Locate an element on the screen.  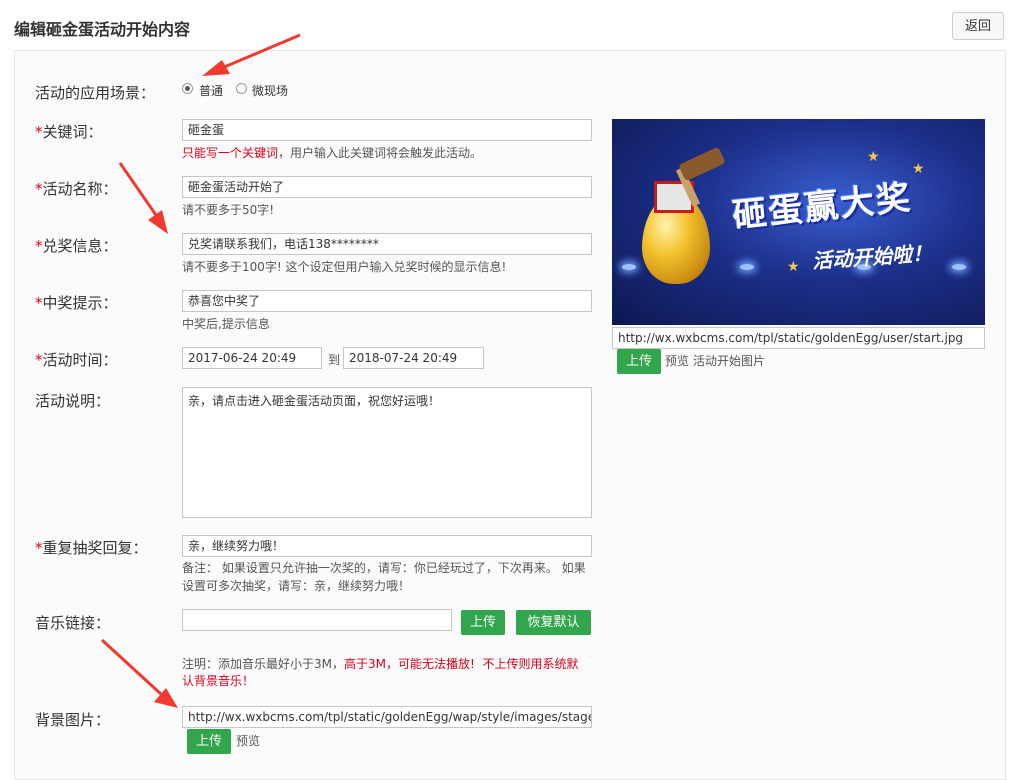
banner-subtitle: 活动开始啦！ is located at coordinates (872, 257).